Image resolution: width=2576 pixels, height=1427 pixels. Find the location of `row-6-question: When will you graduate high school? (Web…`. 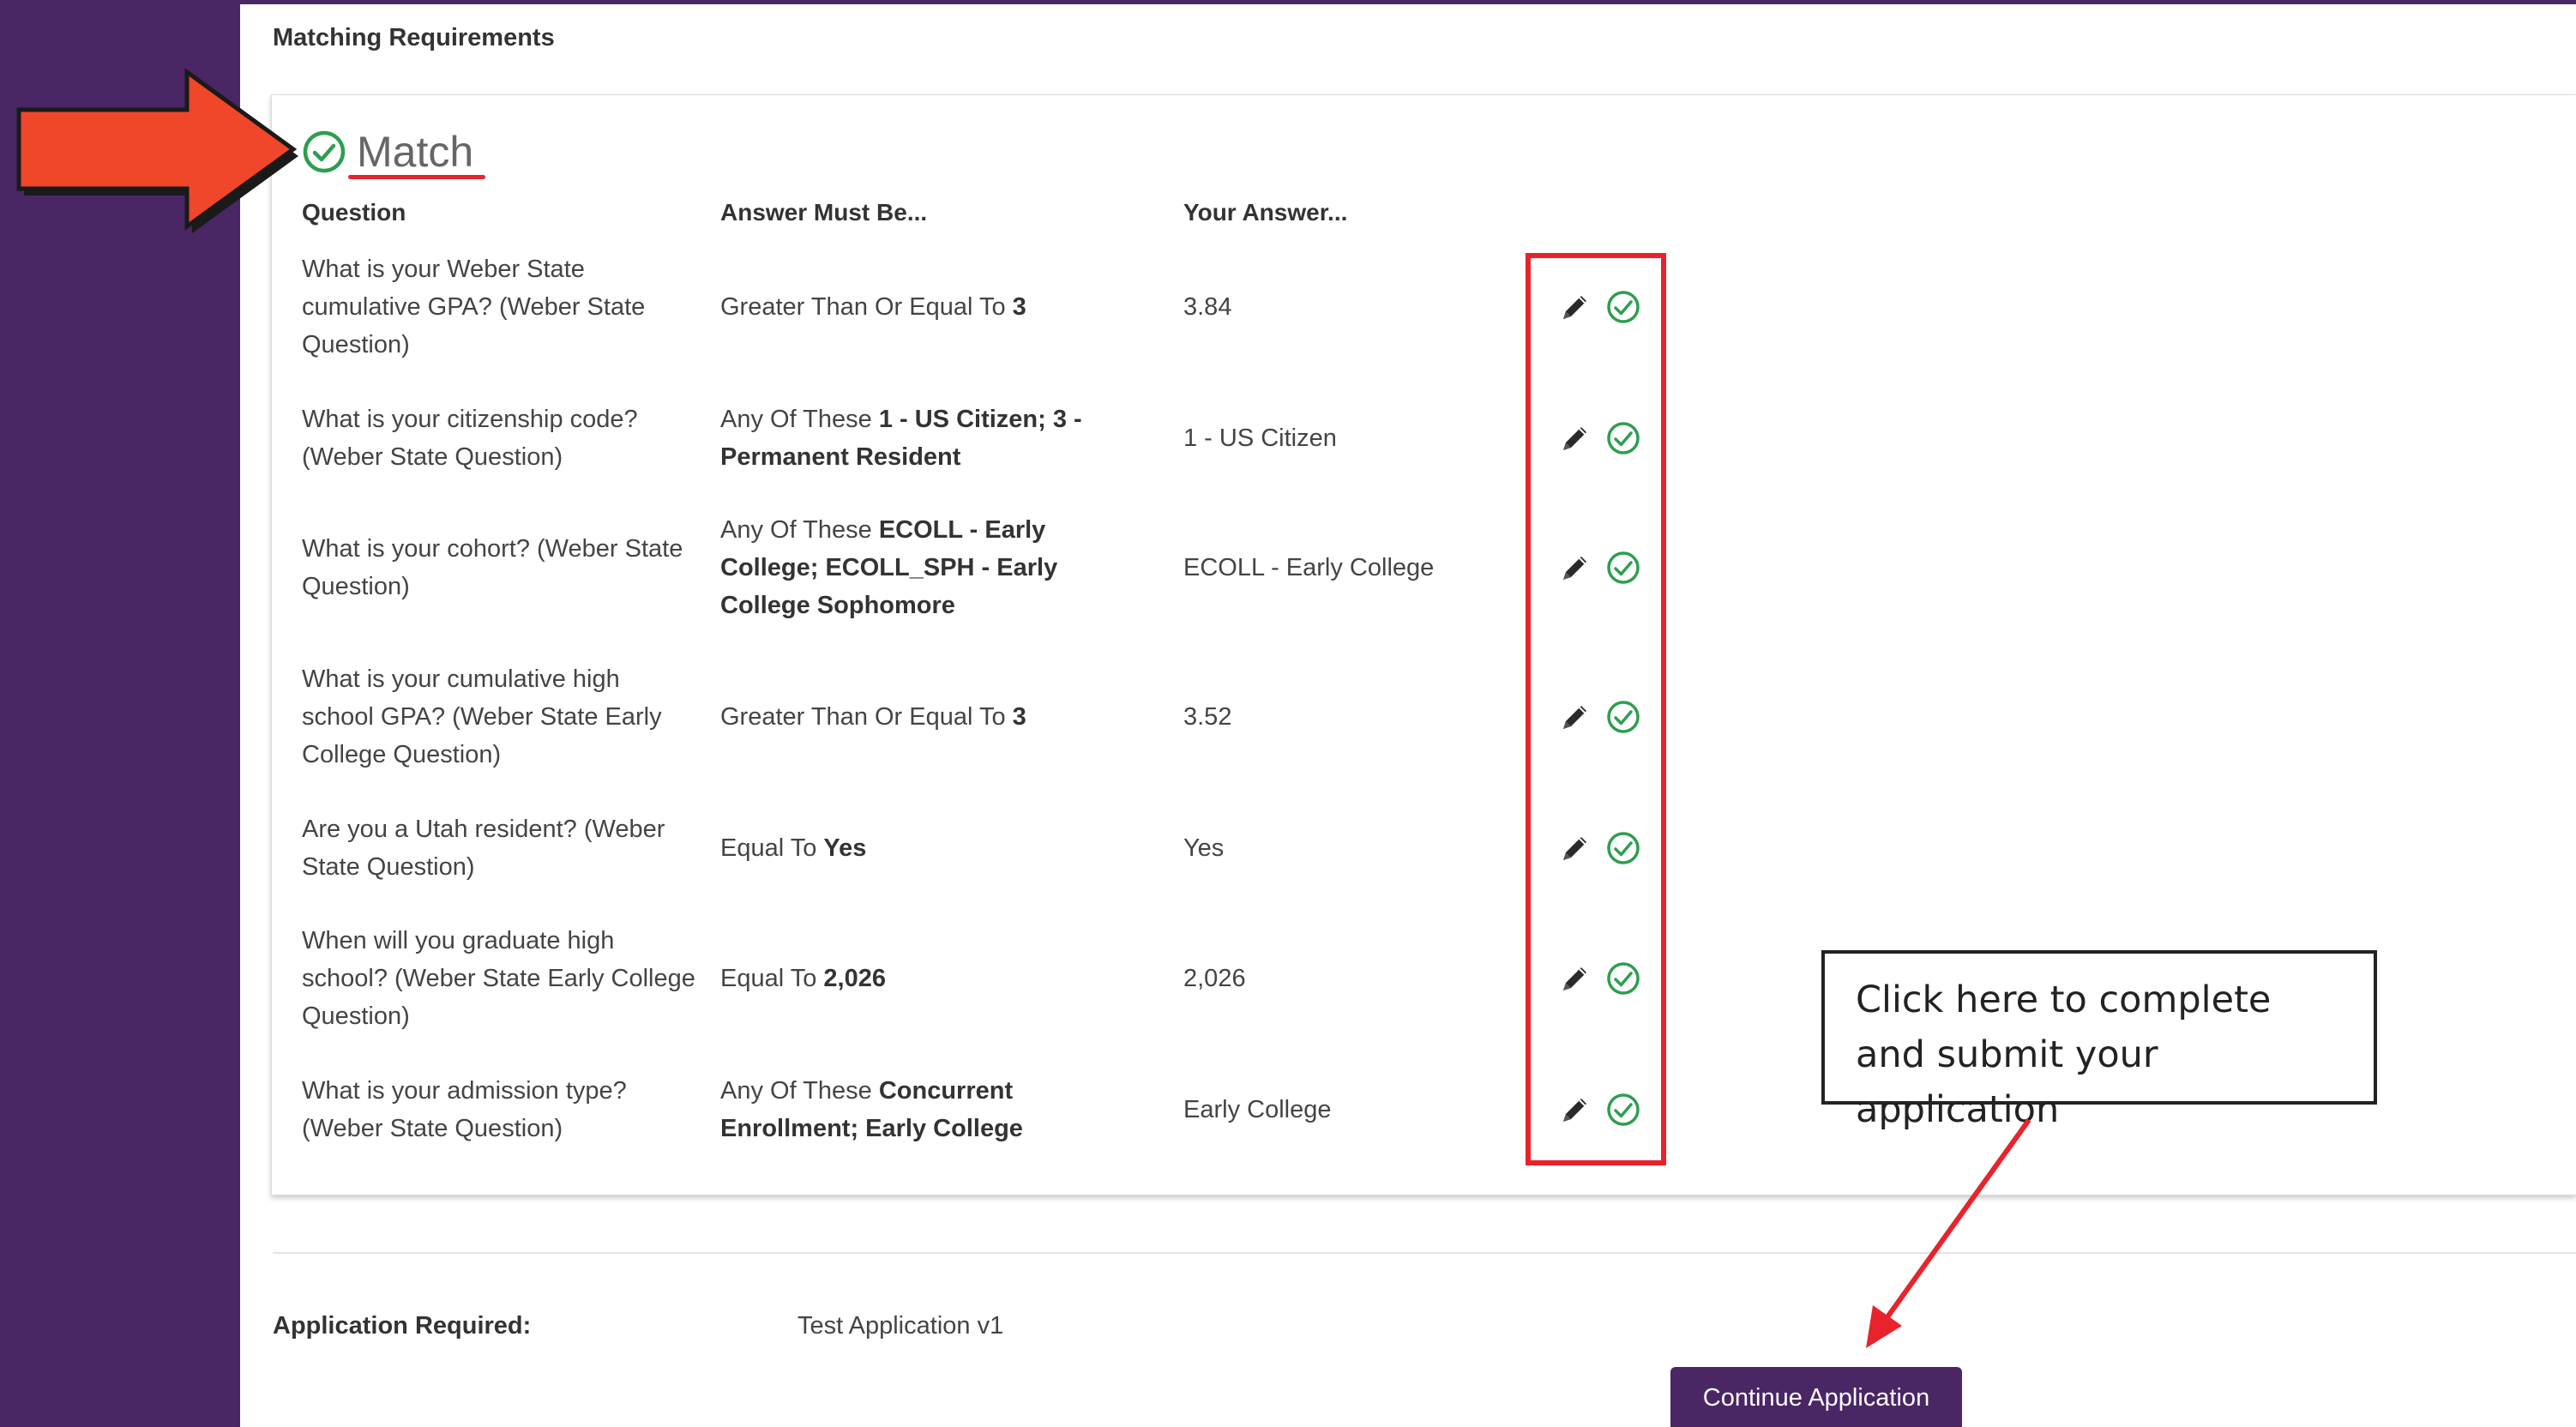

row-6-question: When will you graduate high school? (Web… is located at coordinates (498, 978).